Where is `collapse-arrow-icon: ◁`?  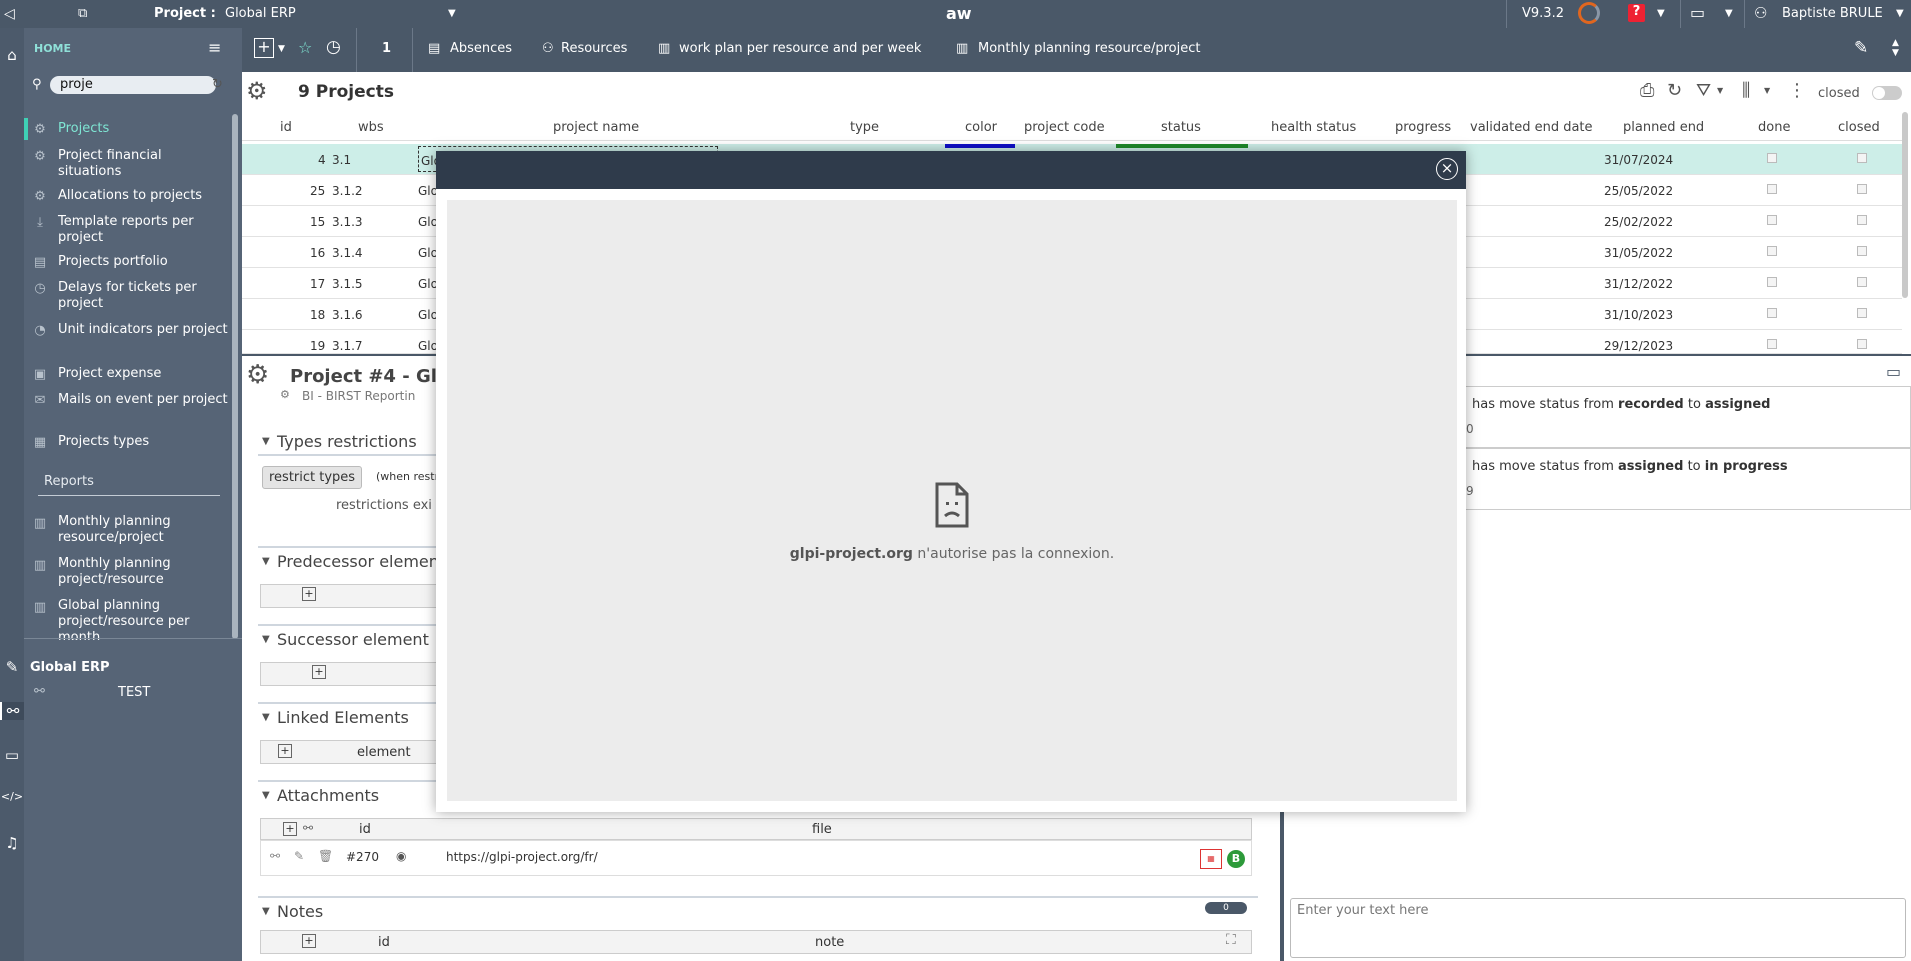
collapse-arrow-icon: ◁ is located at coordinates (9, 14).